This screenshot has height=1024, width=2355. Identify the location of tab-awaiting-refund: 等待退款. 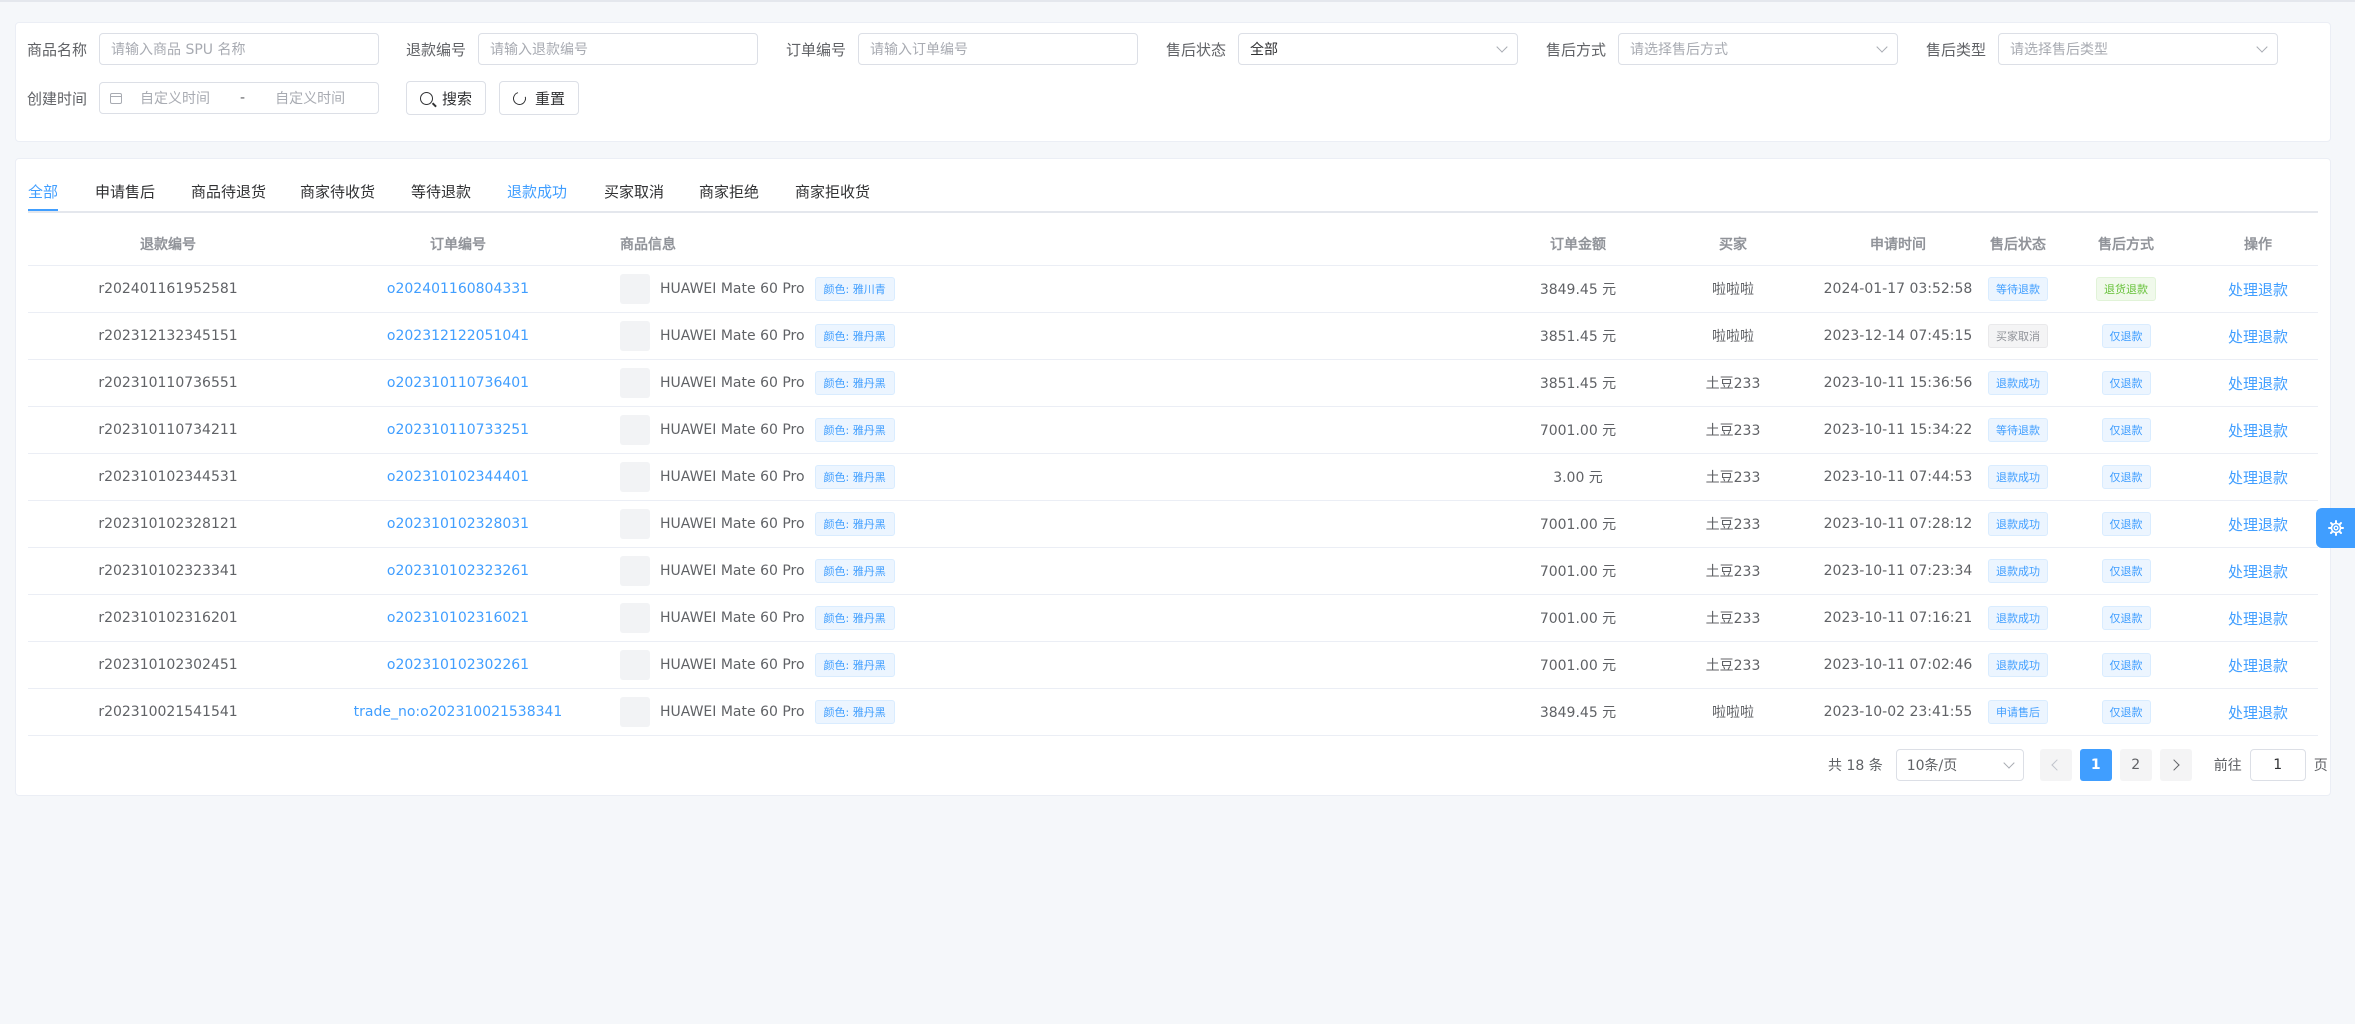
(441, 191).